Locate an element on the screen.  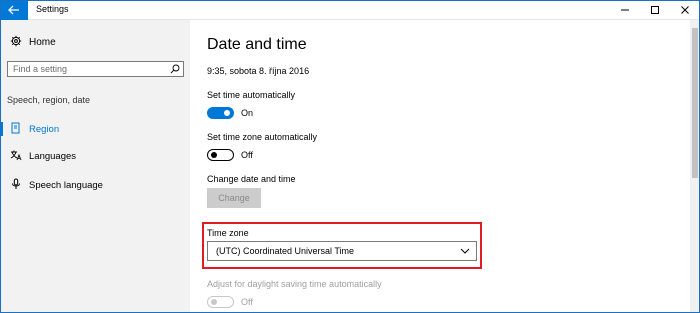
back-button is located at coordinates (14, 10).